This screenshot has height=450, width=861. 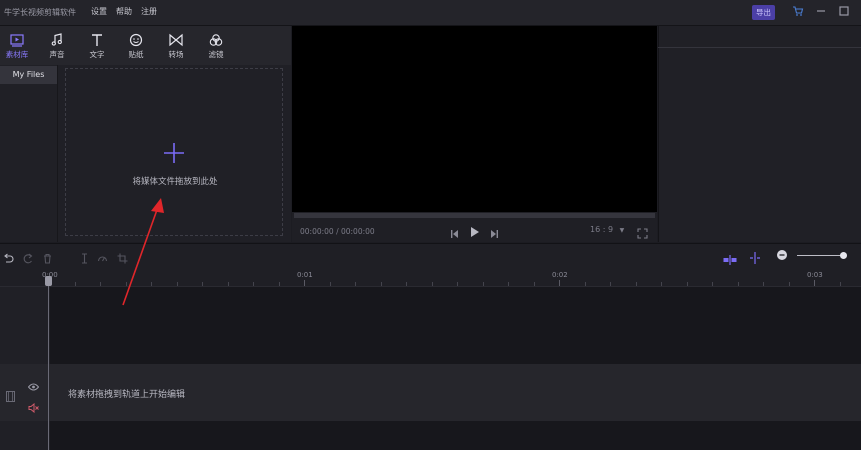 What do you see at coordinates (782, 255) in the screenshot?
I see `zoom-out-icon` at bounding box center [782, 255].